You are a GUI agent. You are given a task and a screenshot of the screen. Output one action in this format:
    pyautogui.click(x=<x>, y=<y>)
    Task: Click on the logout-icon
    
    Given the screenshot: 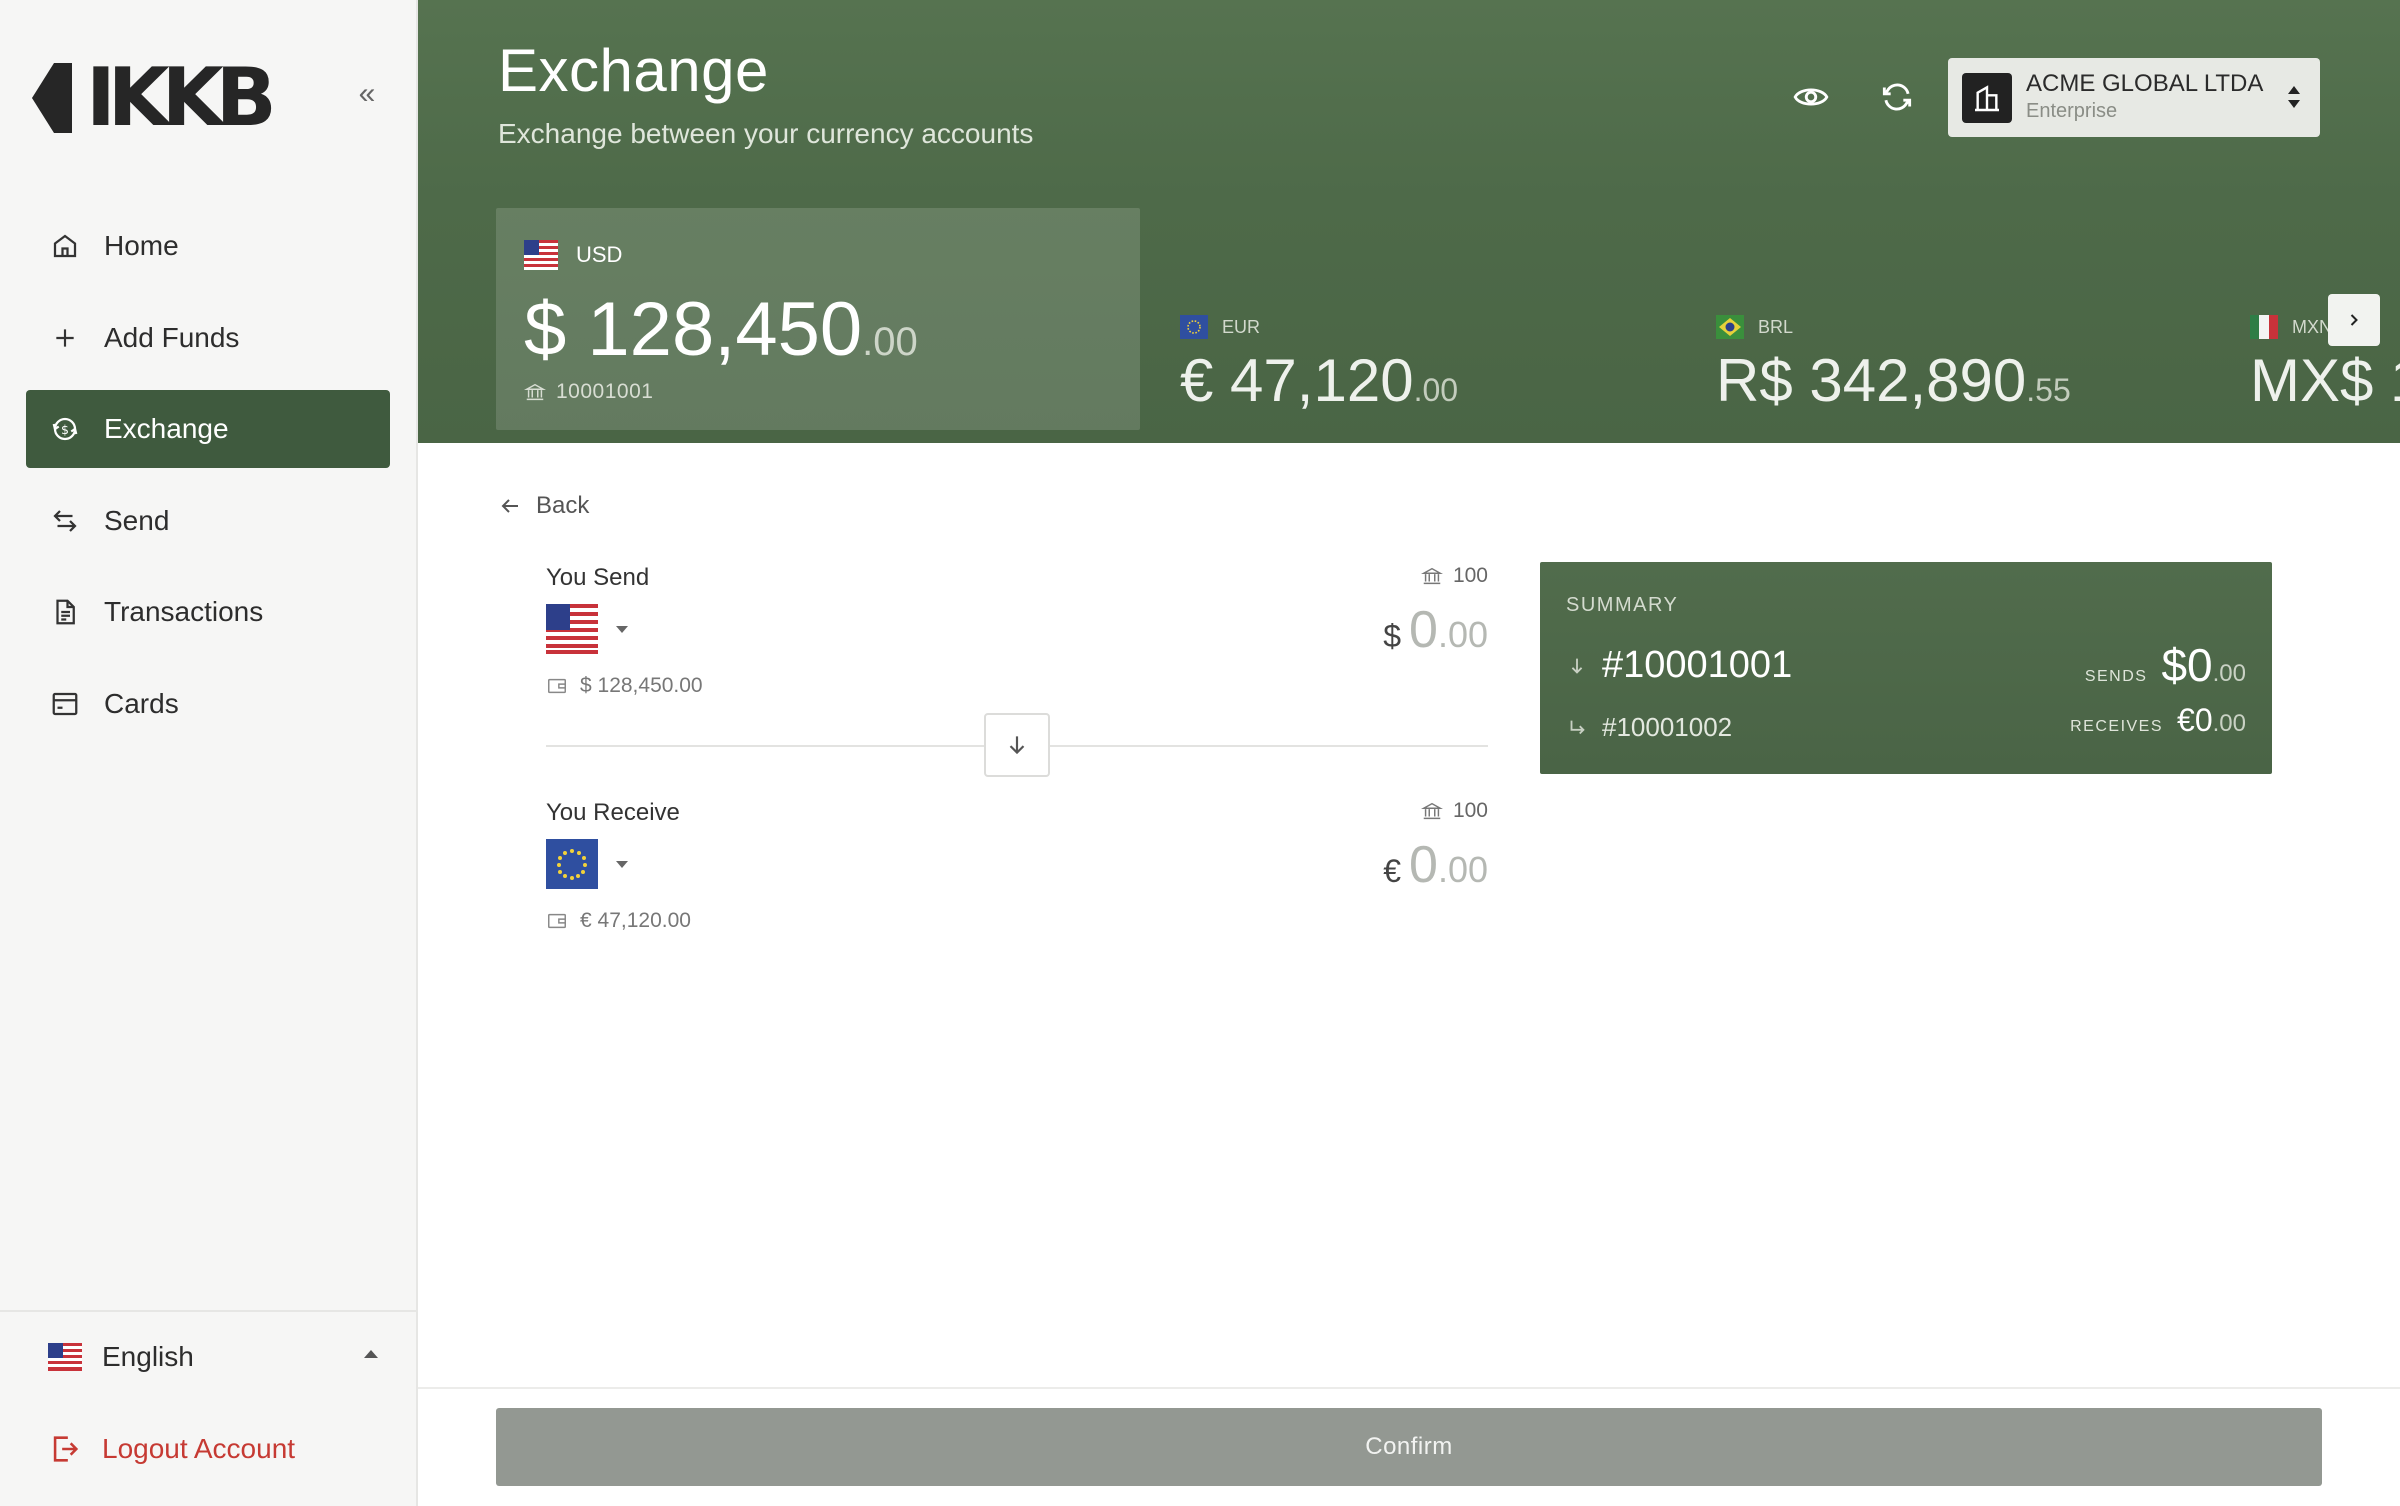 What is the action you would take?
    pyautogui.click(x=66, y=1449)
    